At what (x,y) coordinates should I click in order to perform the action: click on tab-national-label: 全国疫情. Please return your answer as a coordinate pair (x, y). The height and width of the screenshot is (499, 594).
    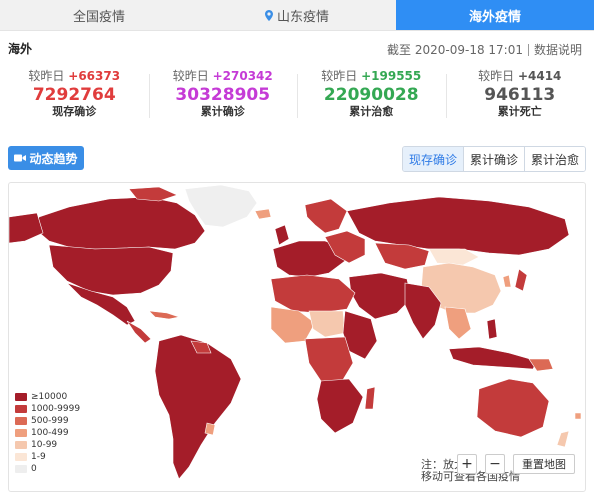
    Looking at the image, I should click on (98, 17).